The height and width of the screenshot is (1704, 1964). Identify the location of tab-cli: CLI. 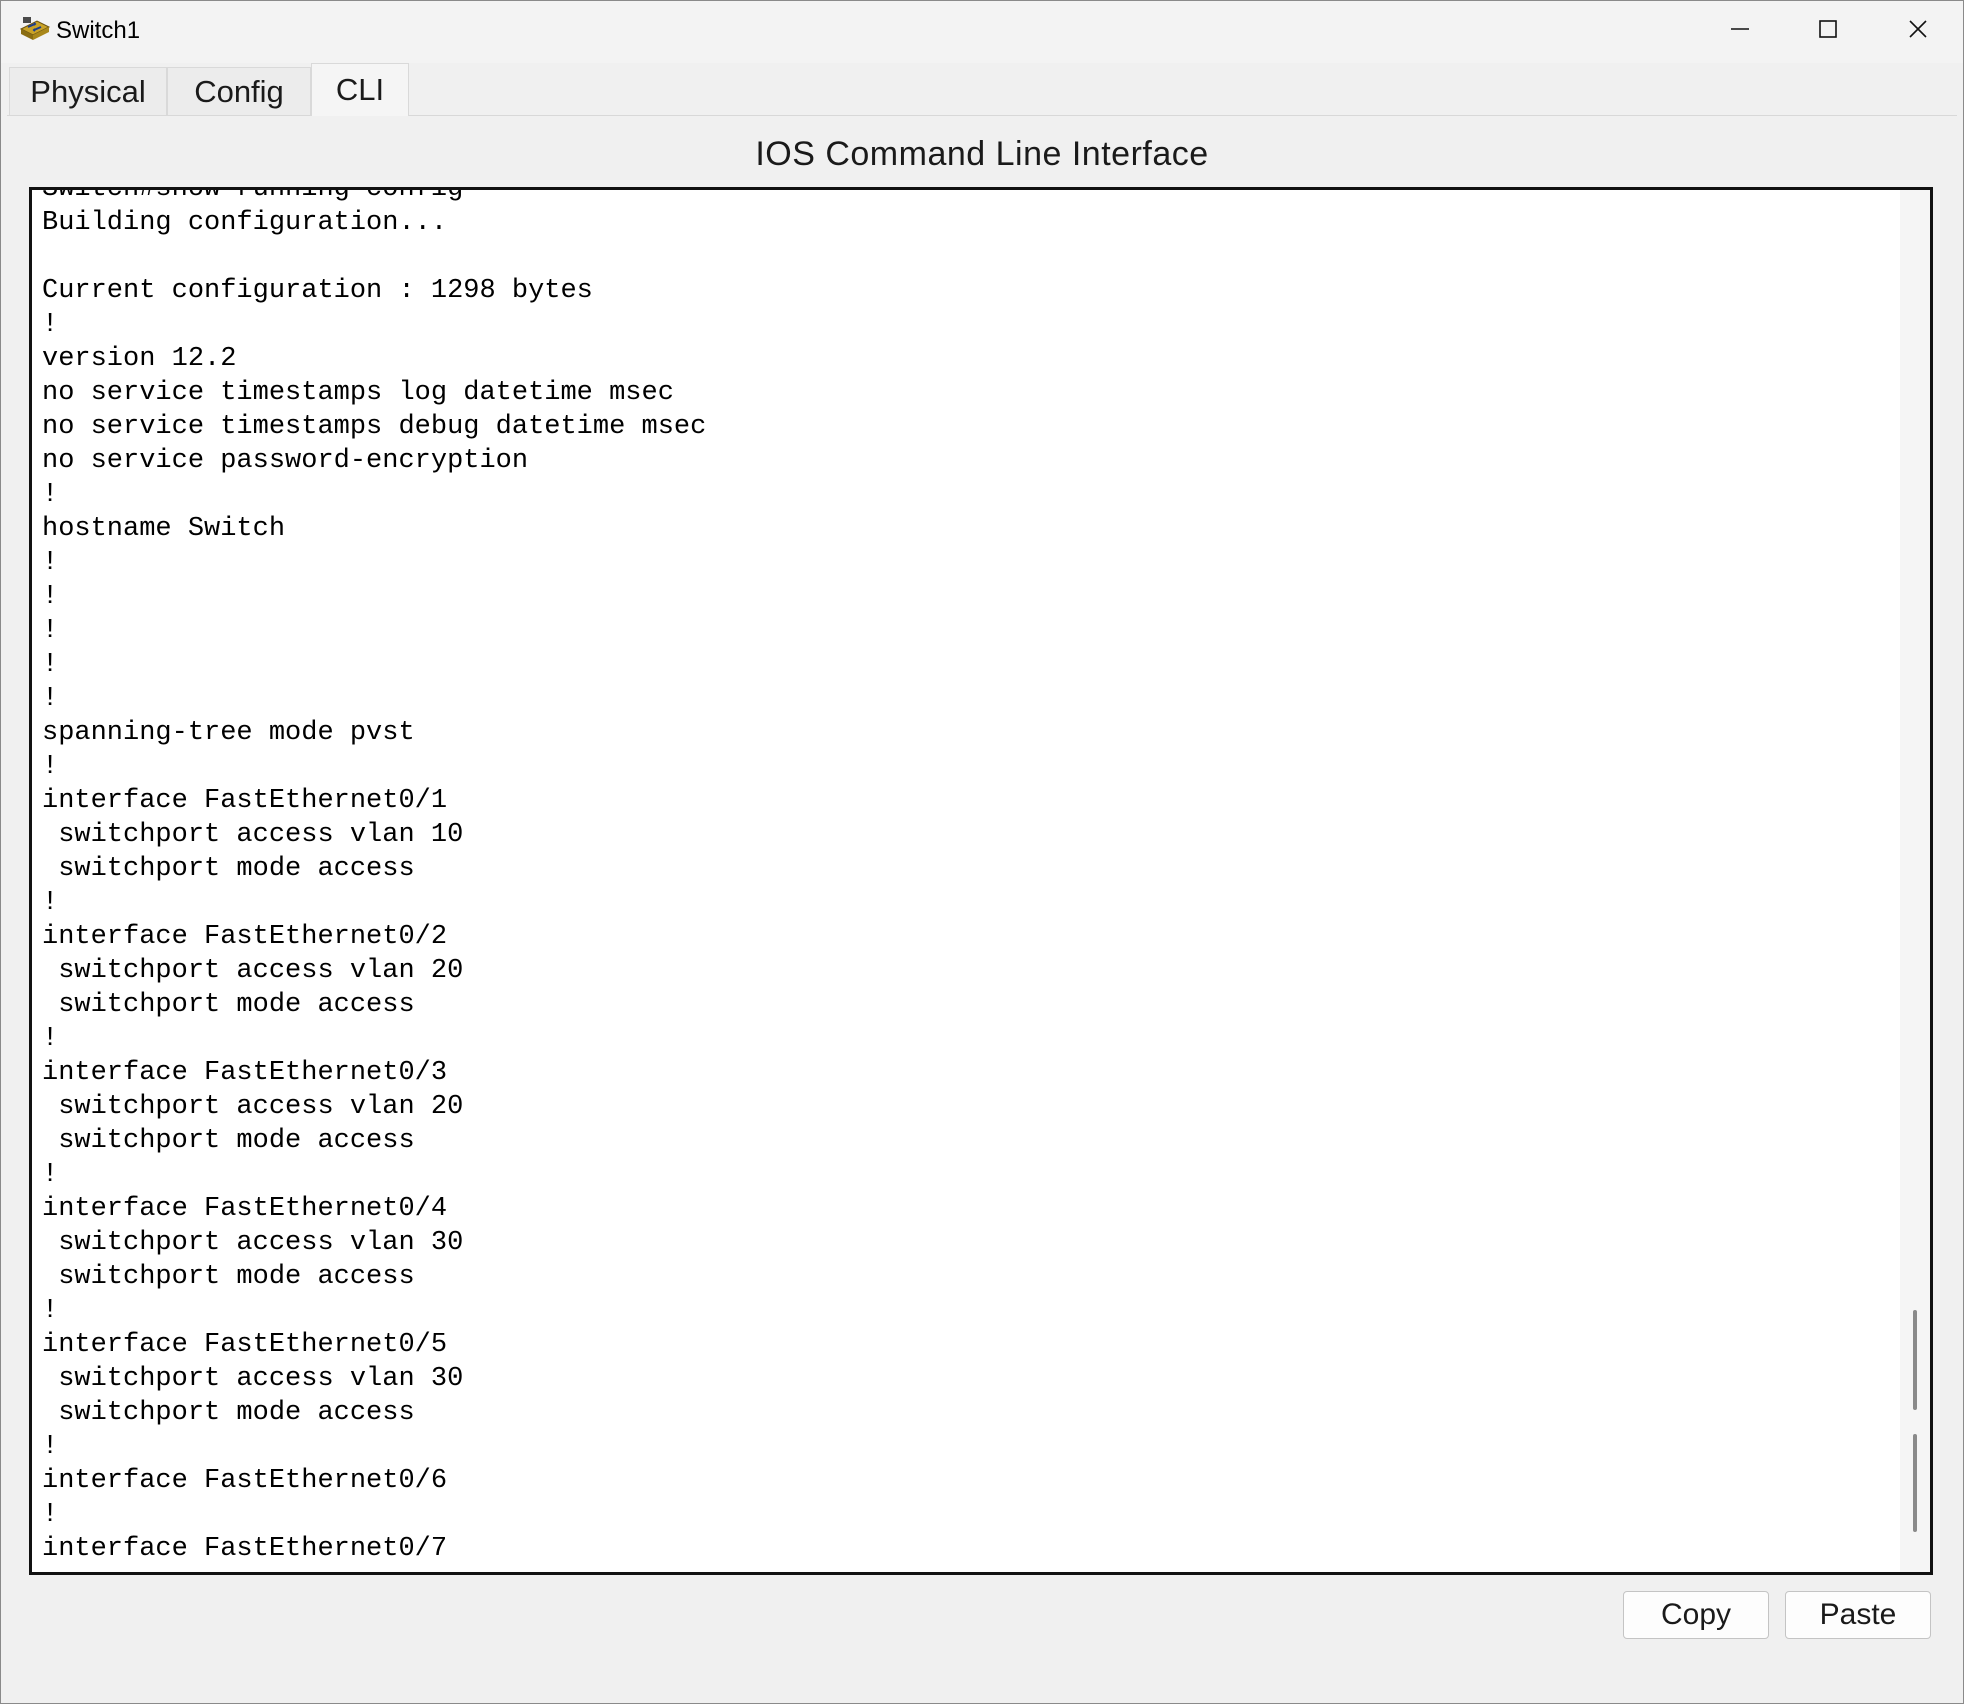
(360, 89).